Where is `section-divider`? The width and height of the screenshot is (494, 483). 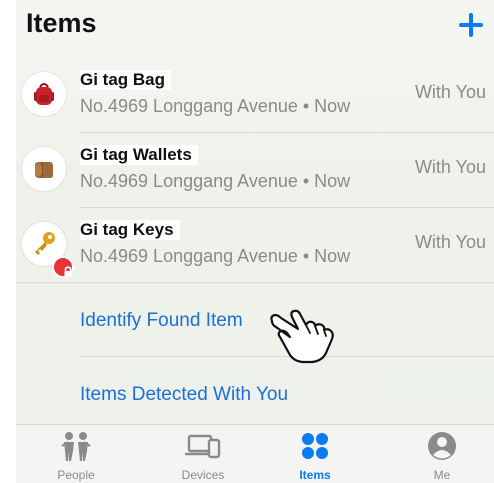 section-divider is located at coordinates (255, 282).